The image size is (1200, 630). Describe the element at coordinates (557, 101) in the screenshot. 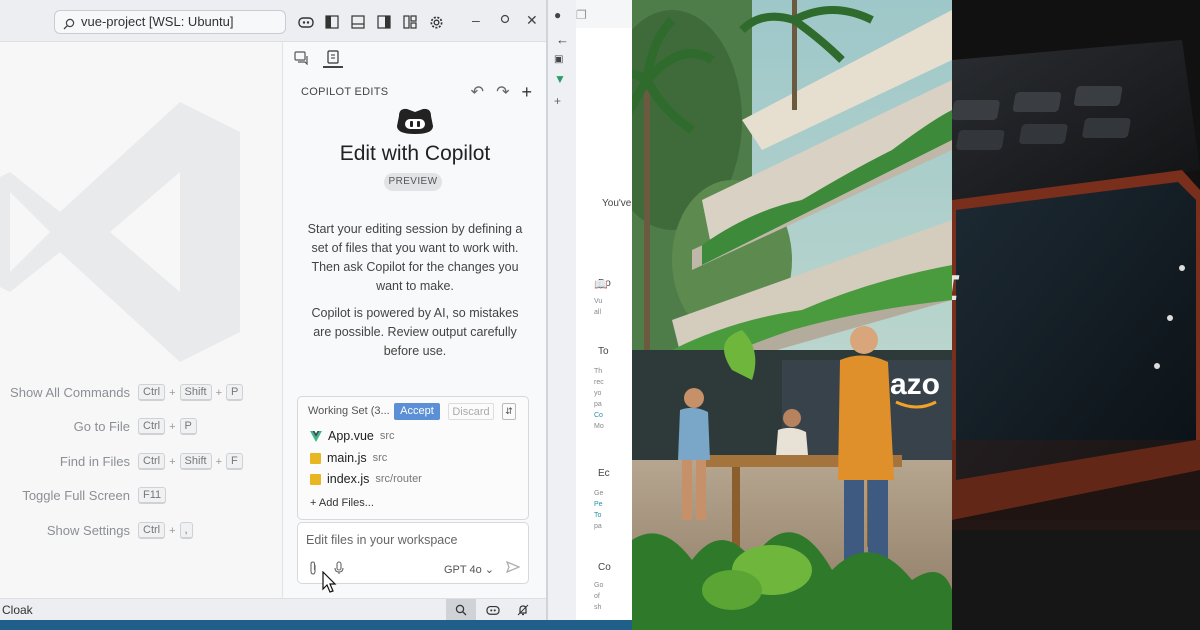

I see `new-tab-icon: +` at that location.